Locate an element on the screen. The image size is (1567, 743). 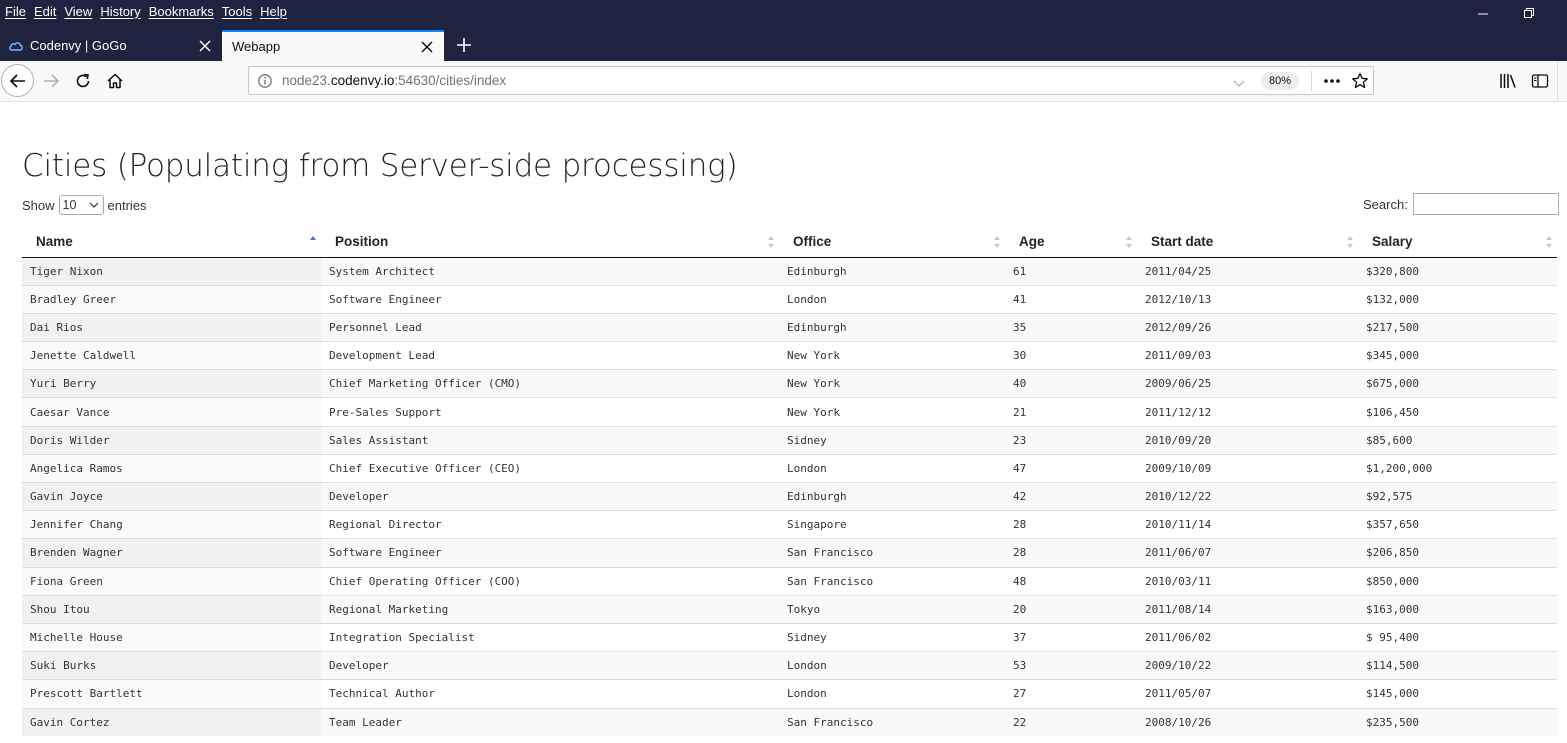
cell-salary: $92,575 is located at coordinates (1457, 496).